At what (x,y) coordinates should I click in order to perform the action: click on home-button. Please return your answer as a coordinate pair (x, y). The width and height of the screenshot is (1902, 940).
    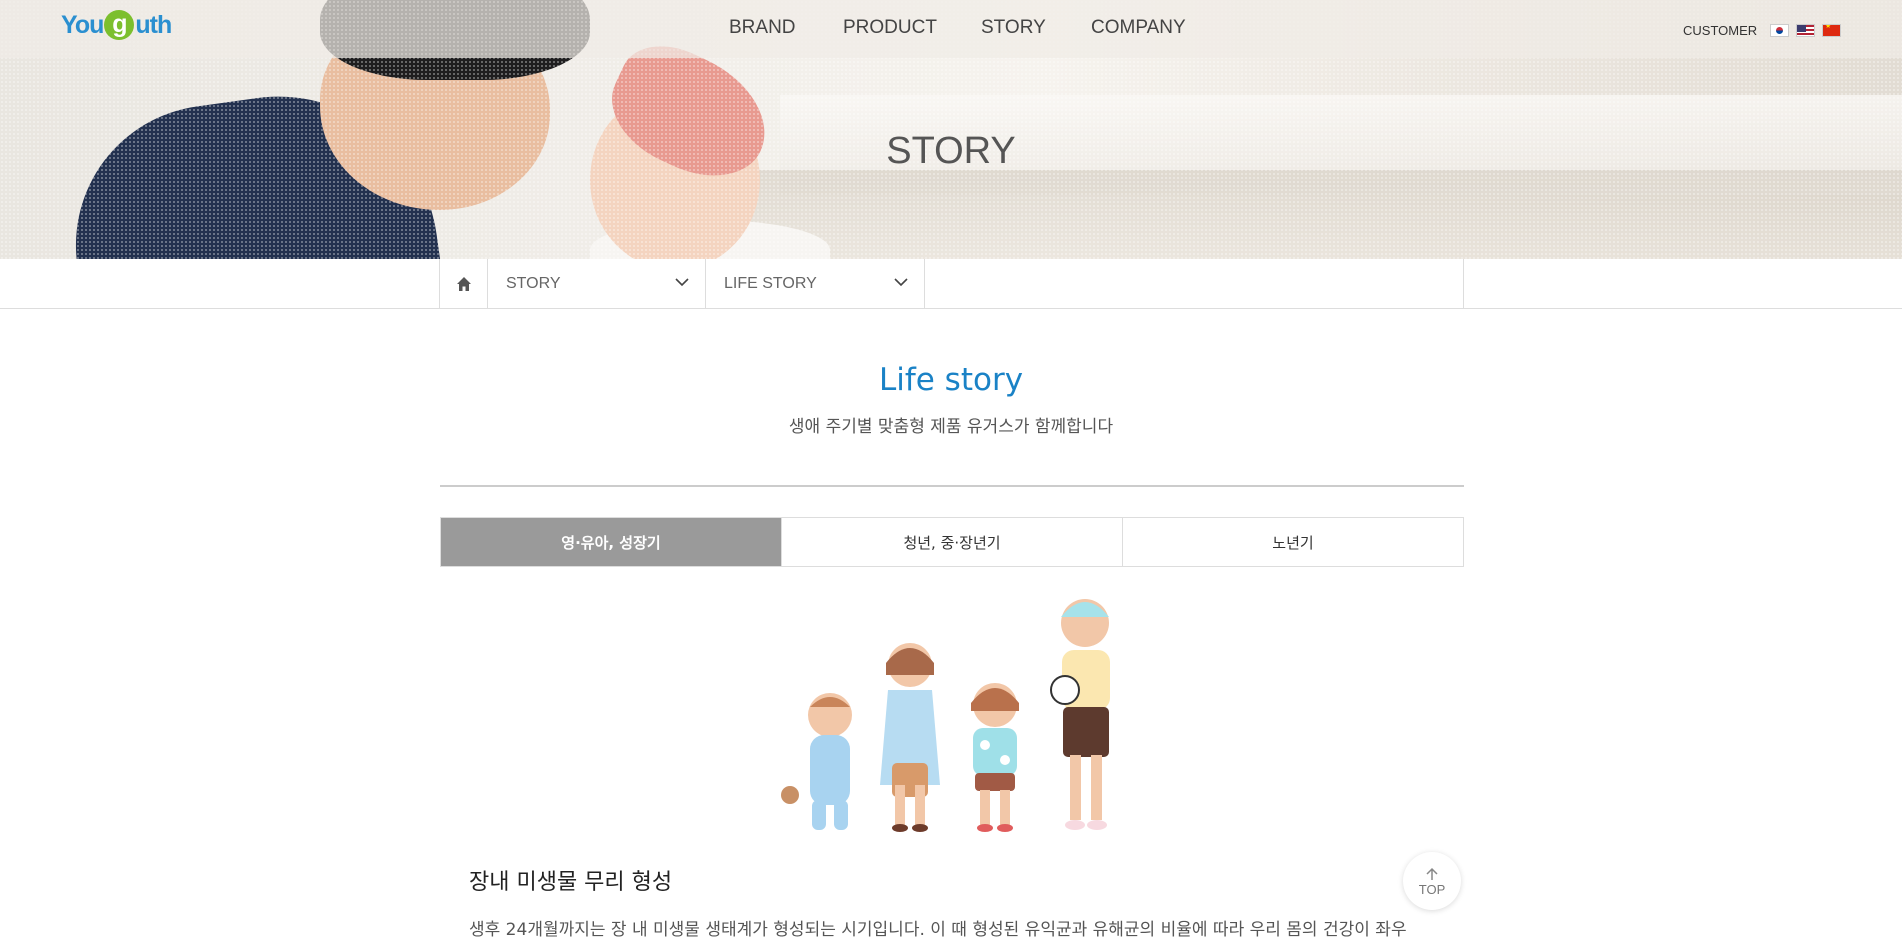
    Looking at the image, I should click on (464, 284).